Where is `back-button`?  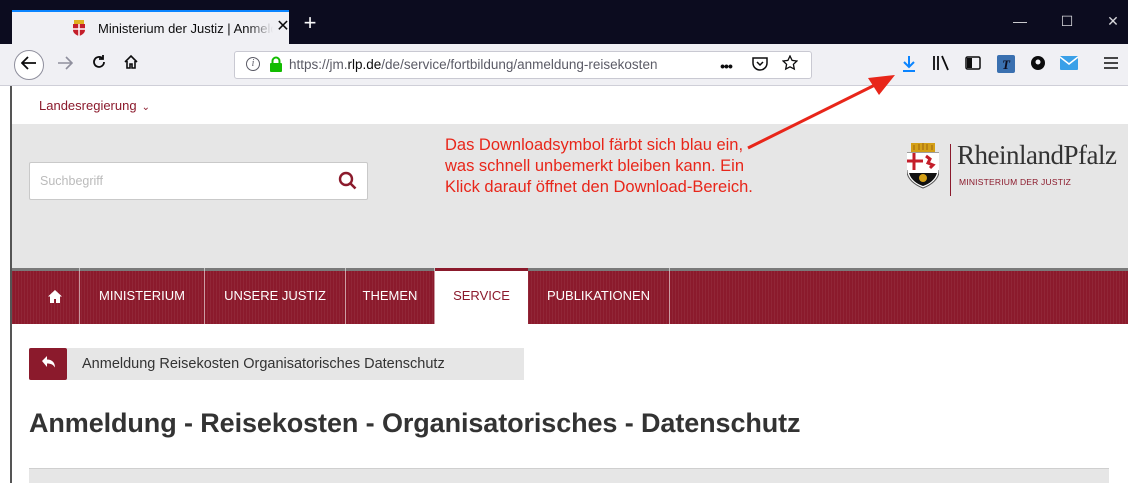 back-button is located at coordinates (29, 65).